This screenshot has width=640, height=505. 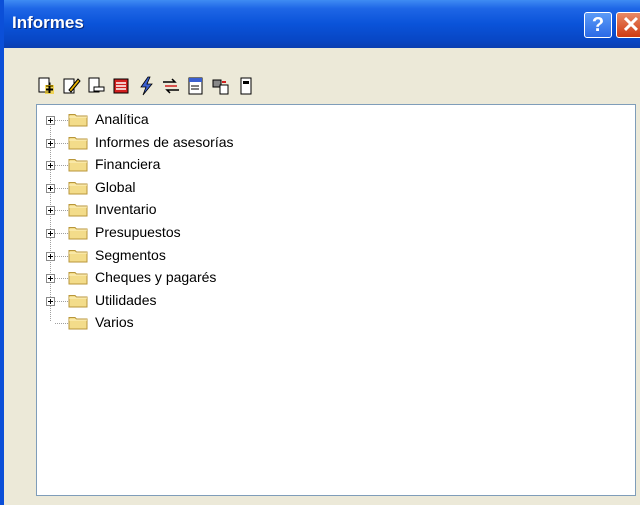 I want to click on tree-item-label: Utilidades, so click(x=126, y=299).